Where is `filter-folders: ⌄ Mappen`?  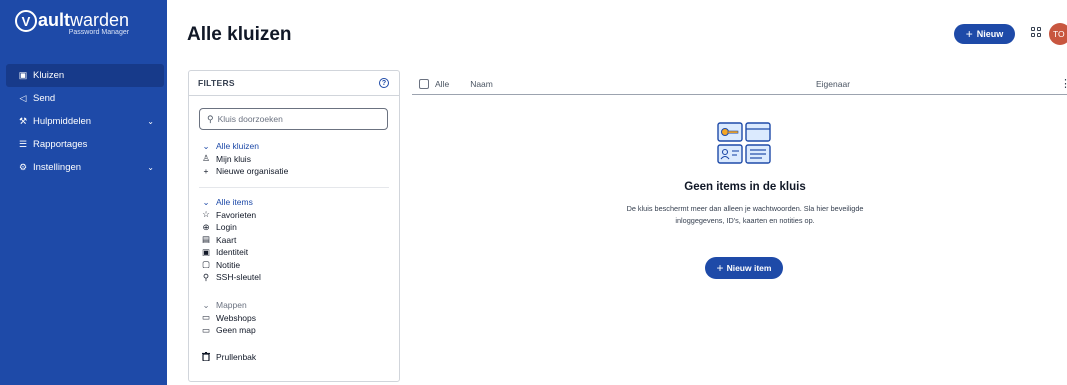 filter-folders: ⌄ Mappen is located at coordinates (295, 305).